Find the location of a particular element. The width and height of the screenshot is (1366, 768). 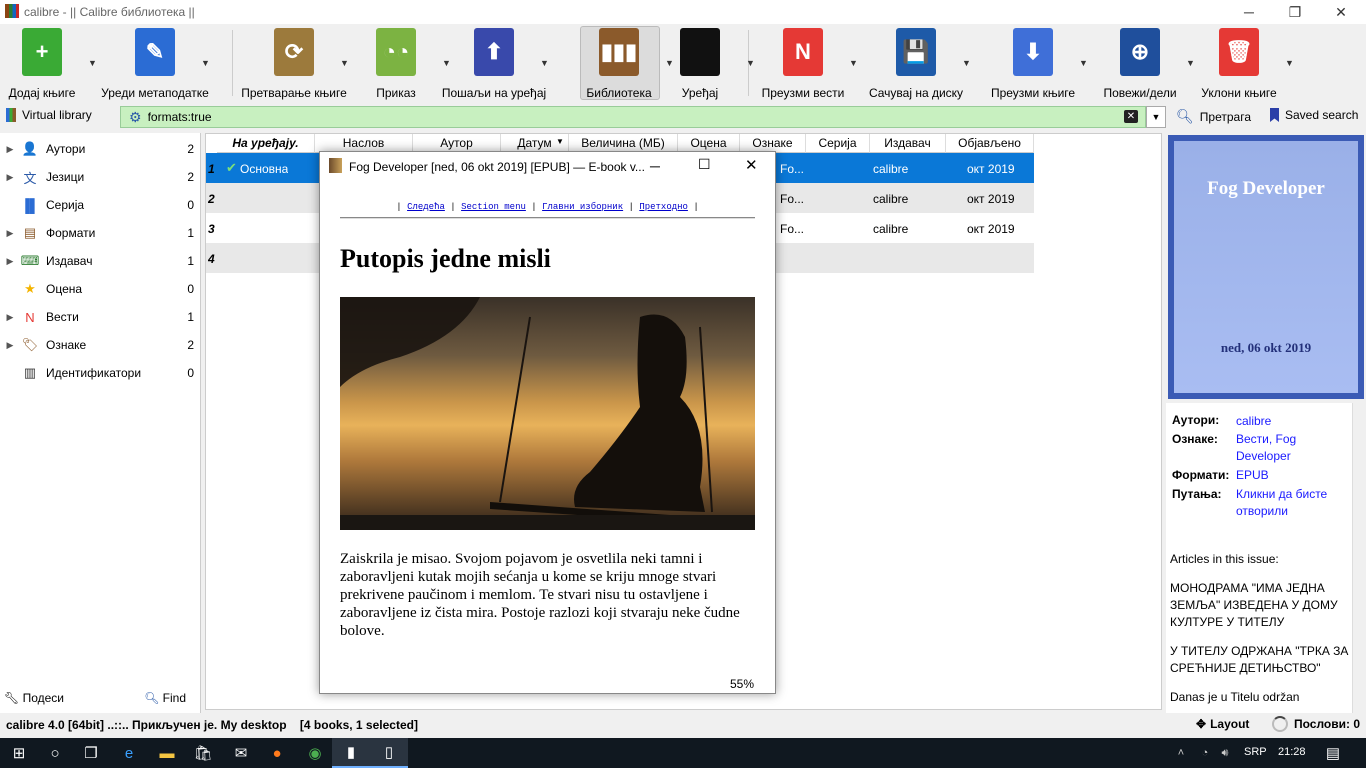

sidebar-item-tags: ▶ 🏷 Ознаке 2 is located at coordinates (100, 345).